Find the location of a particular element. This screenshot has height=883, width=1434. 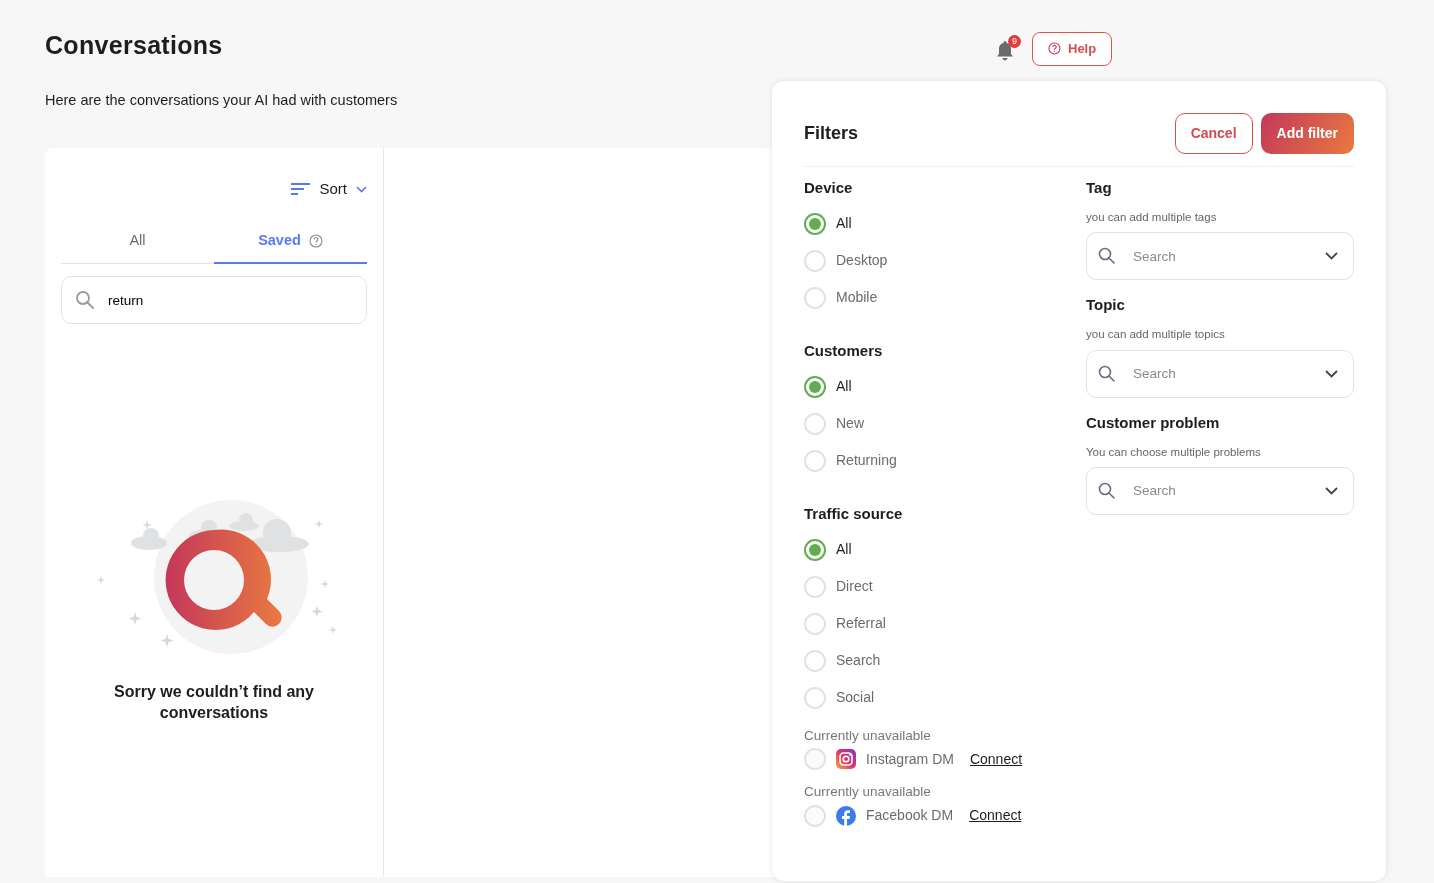

option-label: Referral is located at coordinates (861, 623).